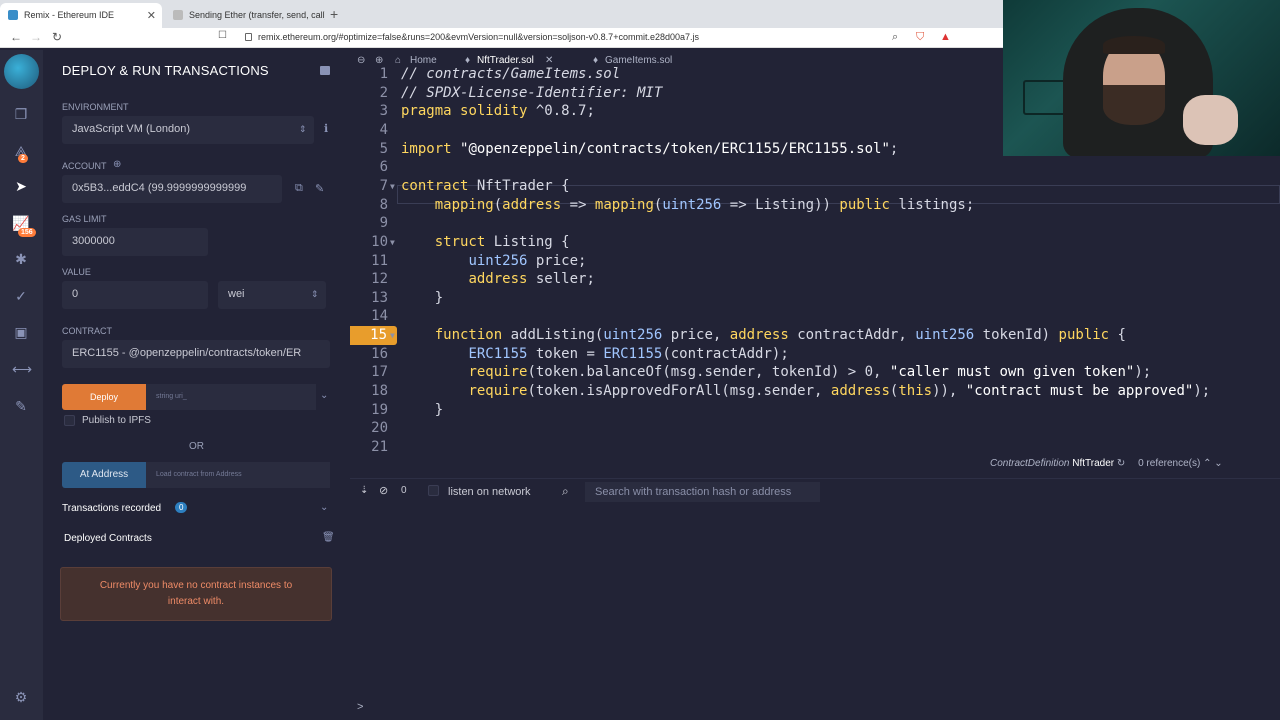 Image resolution: width=1280 pixels, height=720 pixels. What do you see at coordinates (815, 261) in the screenshot?
I see `code-line: 11 uint256 price;` at bounding box center [815, 261].